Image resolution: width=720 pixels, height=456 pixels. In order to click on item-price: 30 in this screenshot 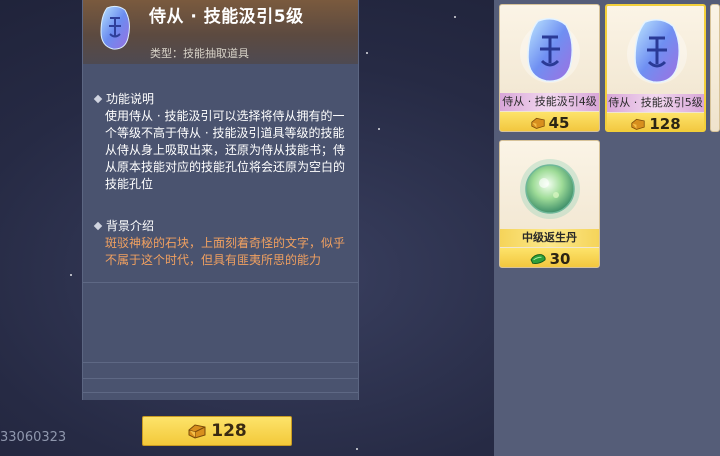, I will do `click(549, 258)`.